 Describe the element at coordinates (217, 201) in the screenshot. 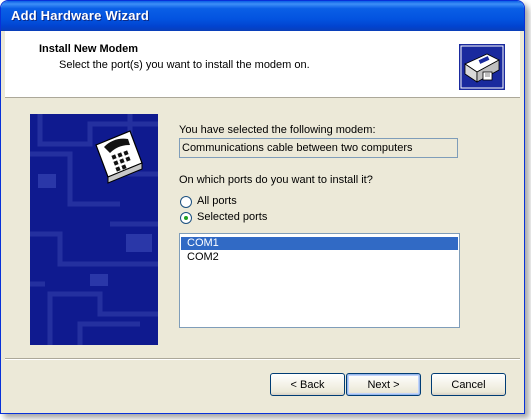

I see `radio-all-ports-label: All ports` at that location.